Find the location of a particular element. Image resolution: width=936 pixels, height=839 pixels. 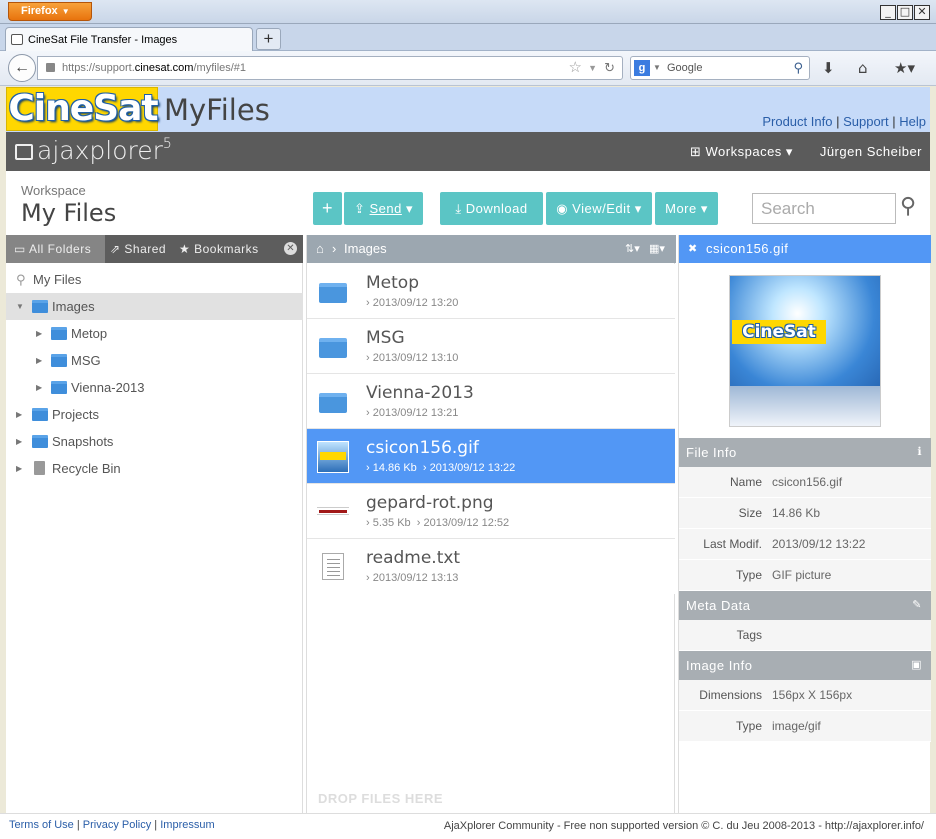

close-window-button: ✕ is located at coordinates (922, 12).